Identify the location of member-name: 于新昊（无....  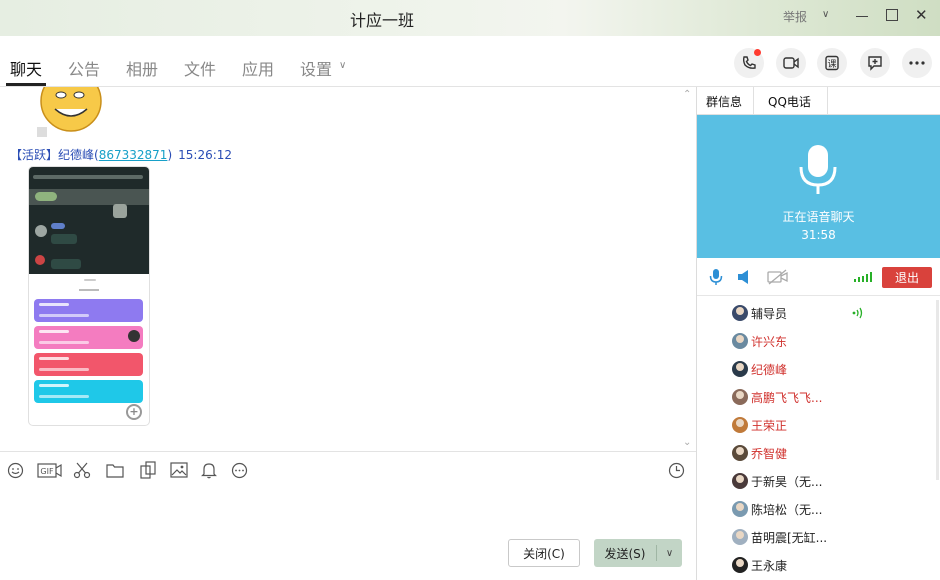
(787, 481).